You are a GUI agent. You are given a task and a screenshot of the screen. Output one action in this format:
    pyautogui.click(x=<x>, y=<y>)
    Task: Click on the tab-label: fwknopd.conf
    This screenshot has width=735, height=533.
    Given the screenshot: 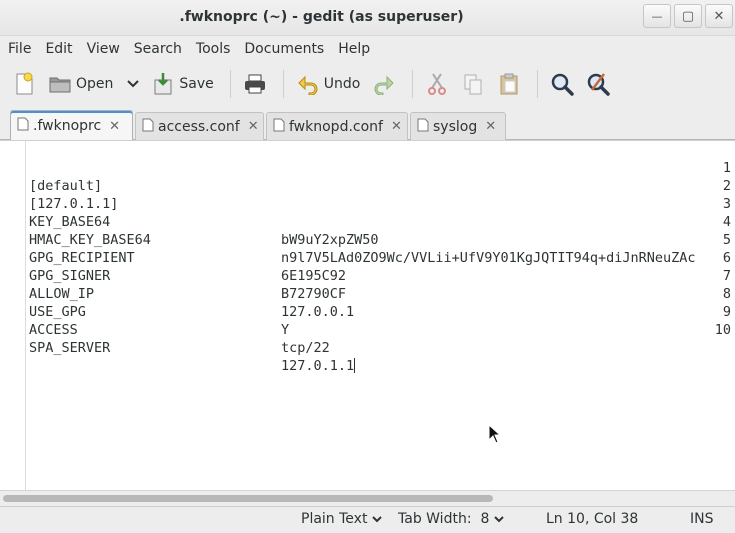 What is the action you would take?
    pyautogui.click(x=336, y=126)
    